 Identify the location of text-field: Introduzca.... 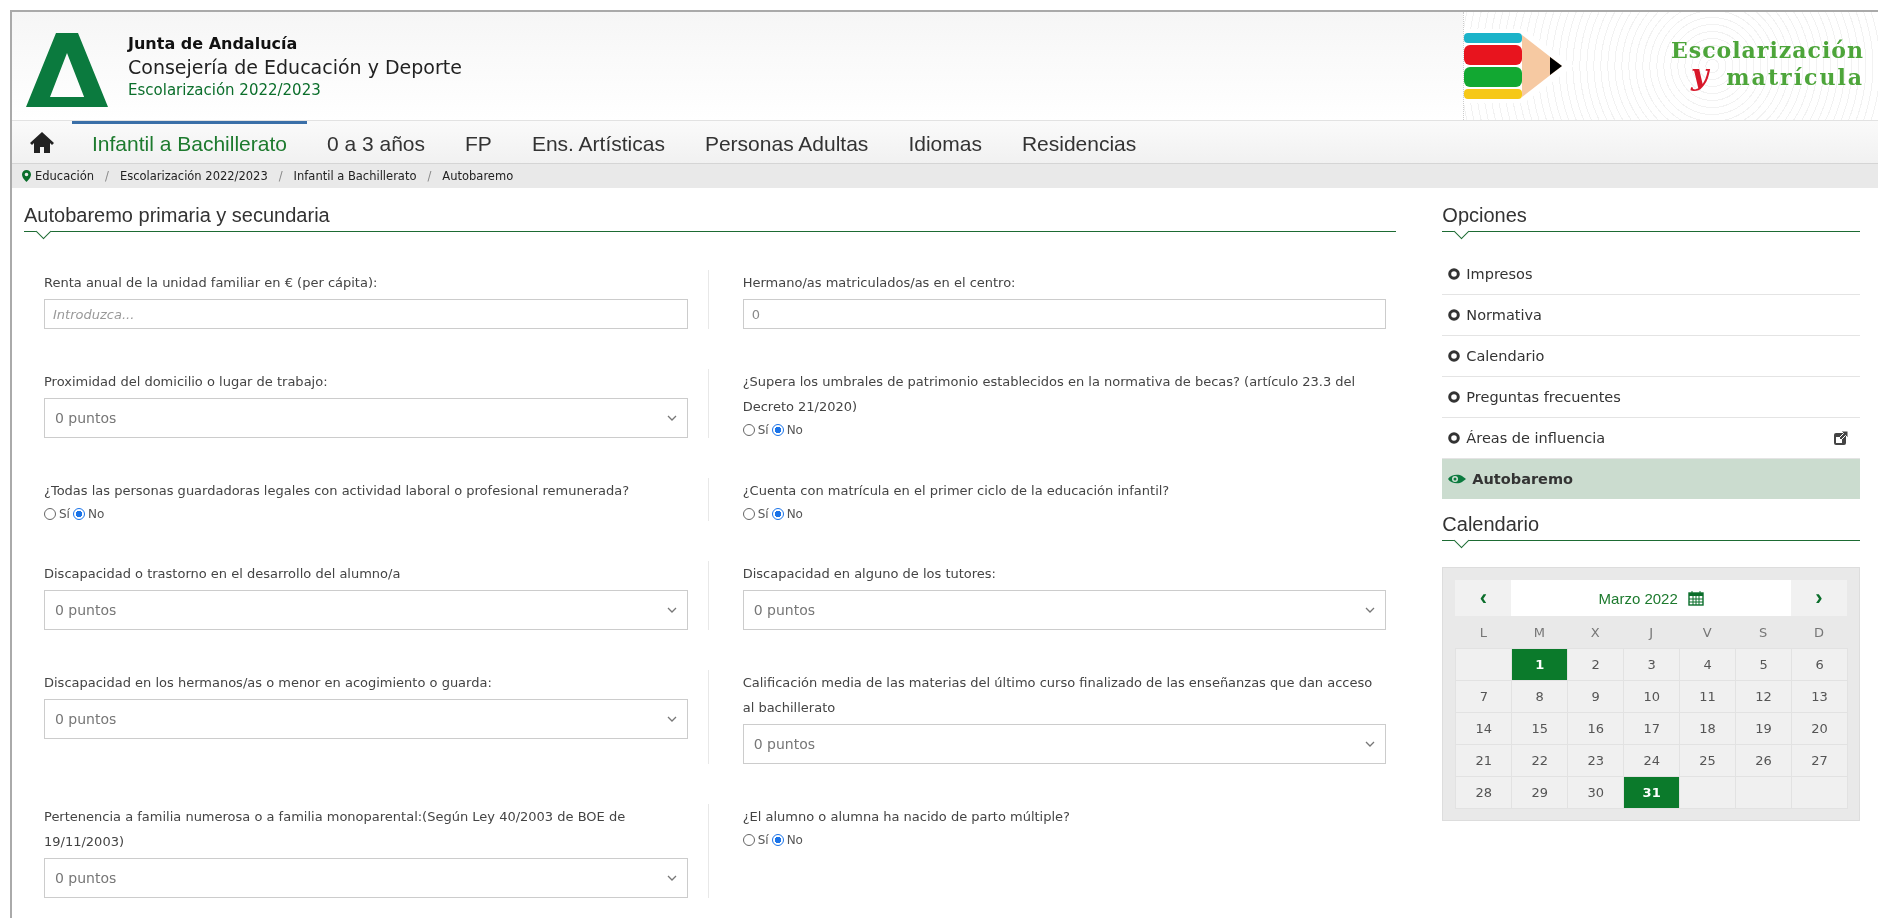
(366, 314).